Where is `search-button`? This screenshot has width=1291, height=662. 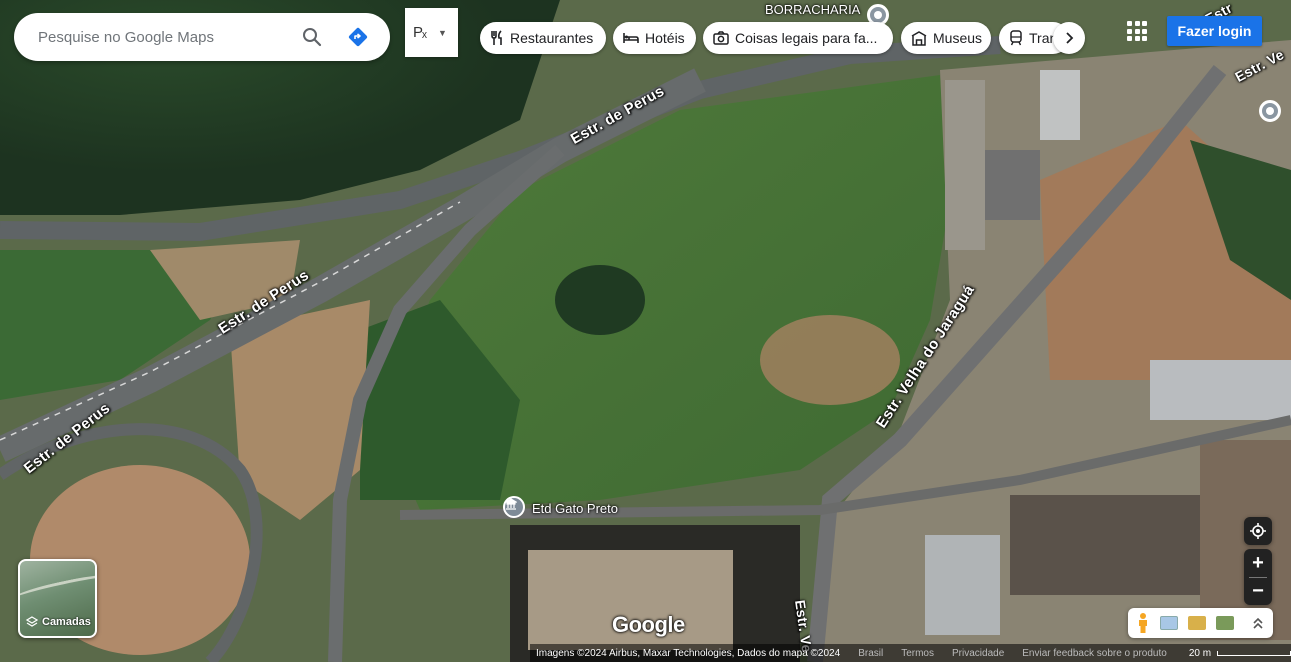 search-button is located at coordinates (312, 37).